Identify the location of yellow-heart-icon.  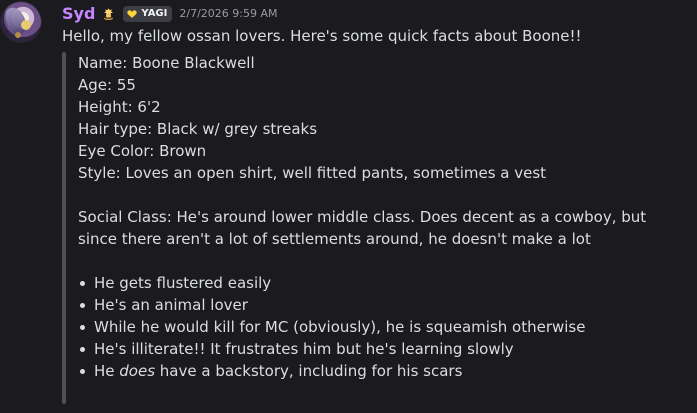
(132, 14).